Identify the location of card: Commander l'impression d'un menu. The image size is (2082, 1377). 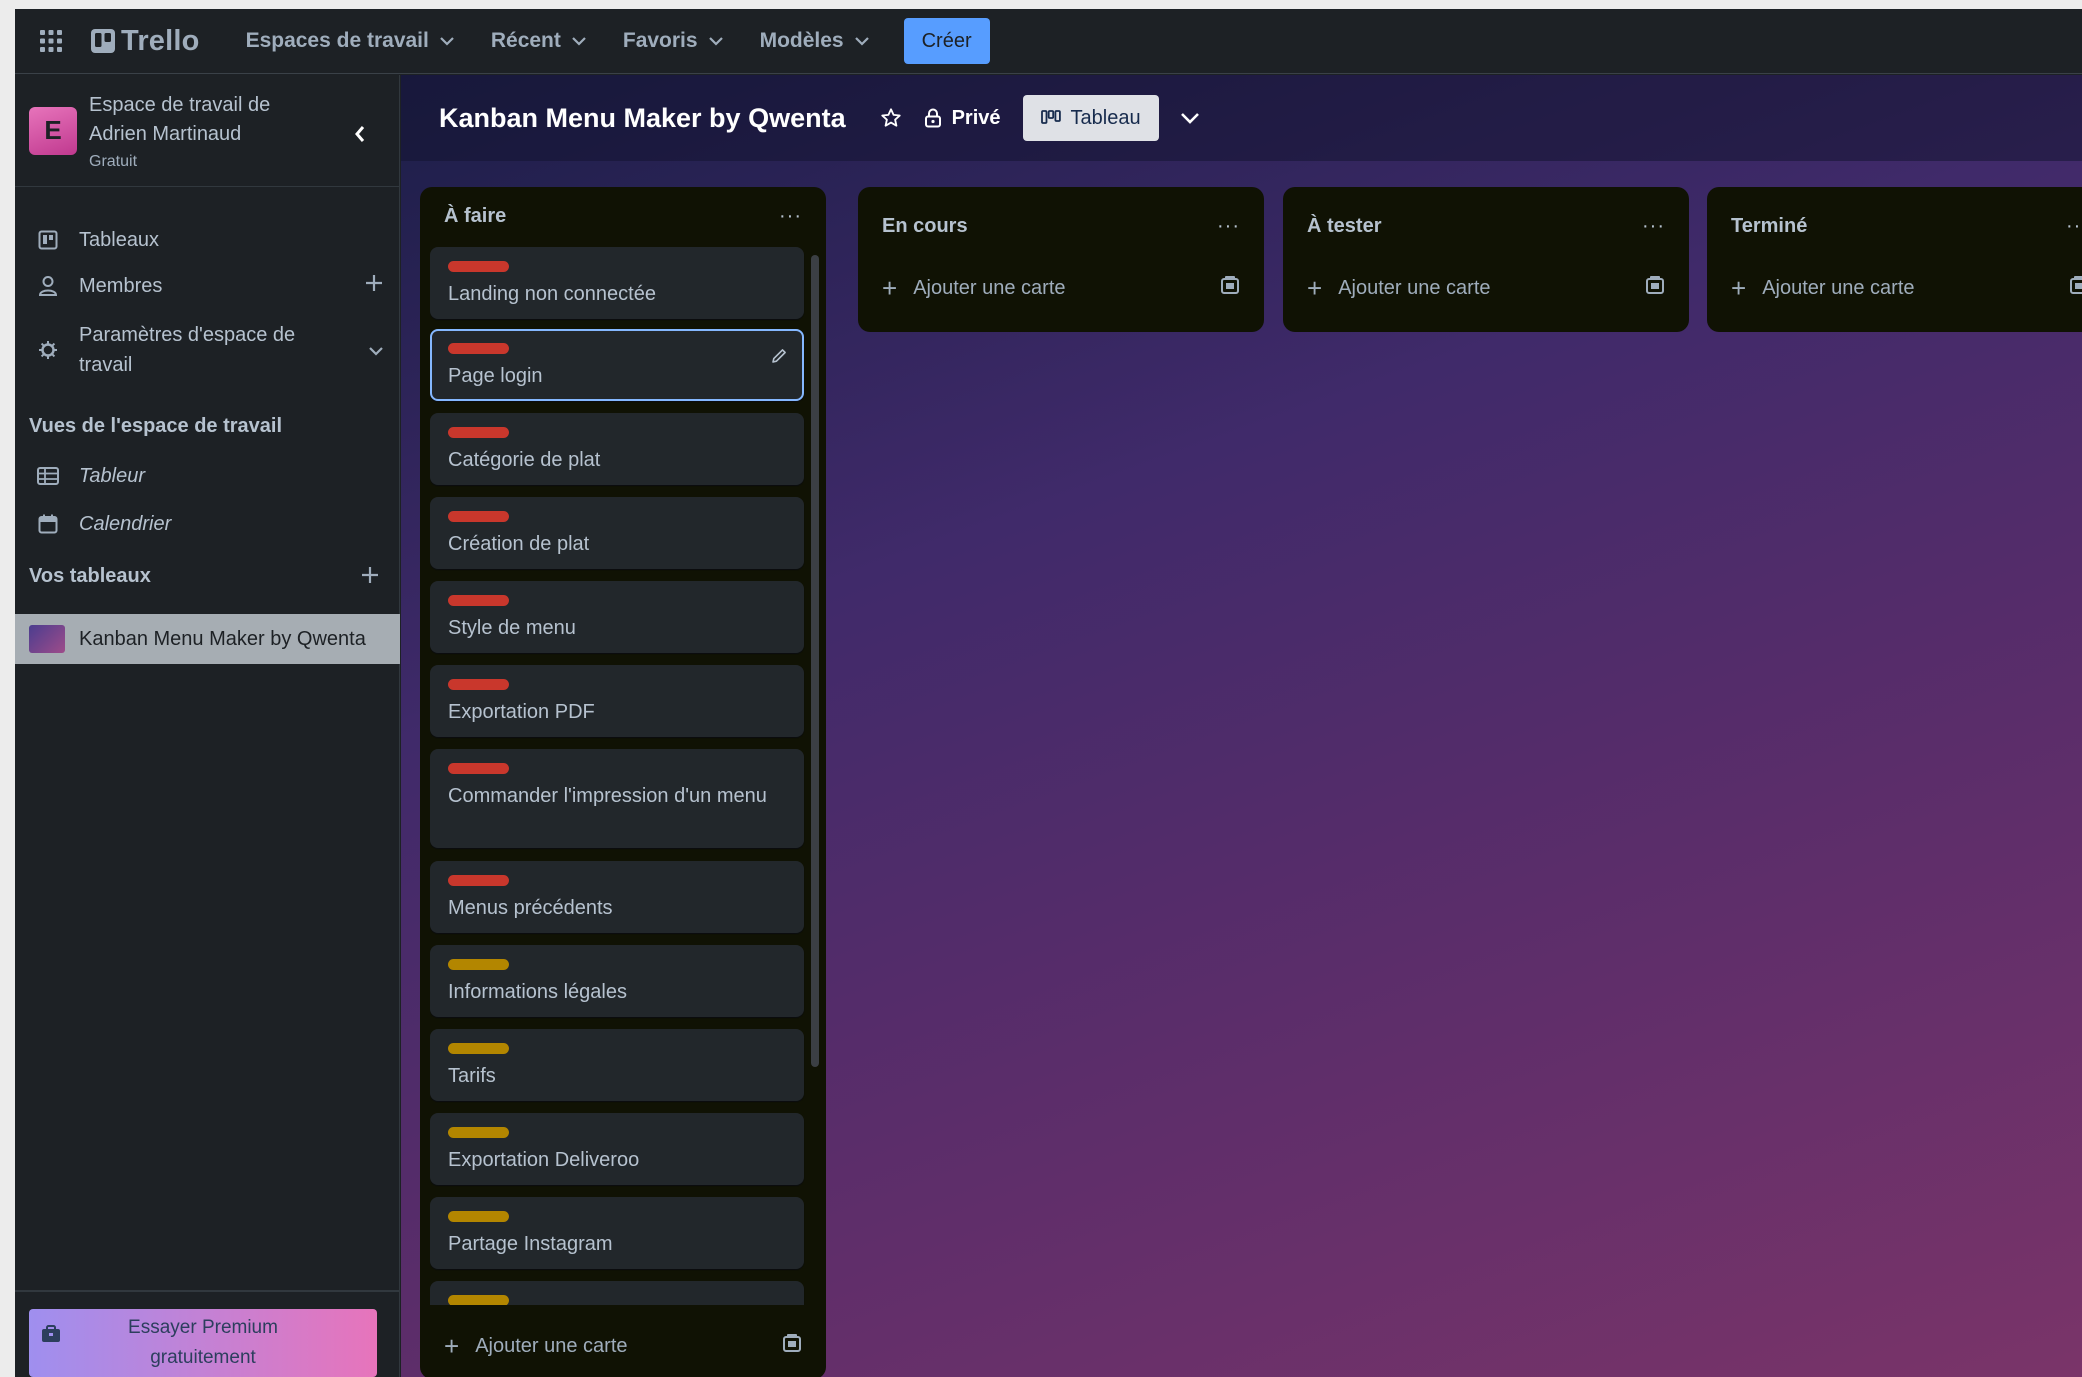
(617, 798).